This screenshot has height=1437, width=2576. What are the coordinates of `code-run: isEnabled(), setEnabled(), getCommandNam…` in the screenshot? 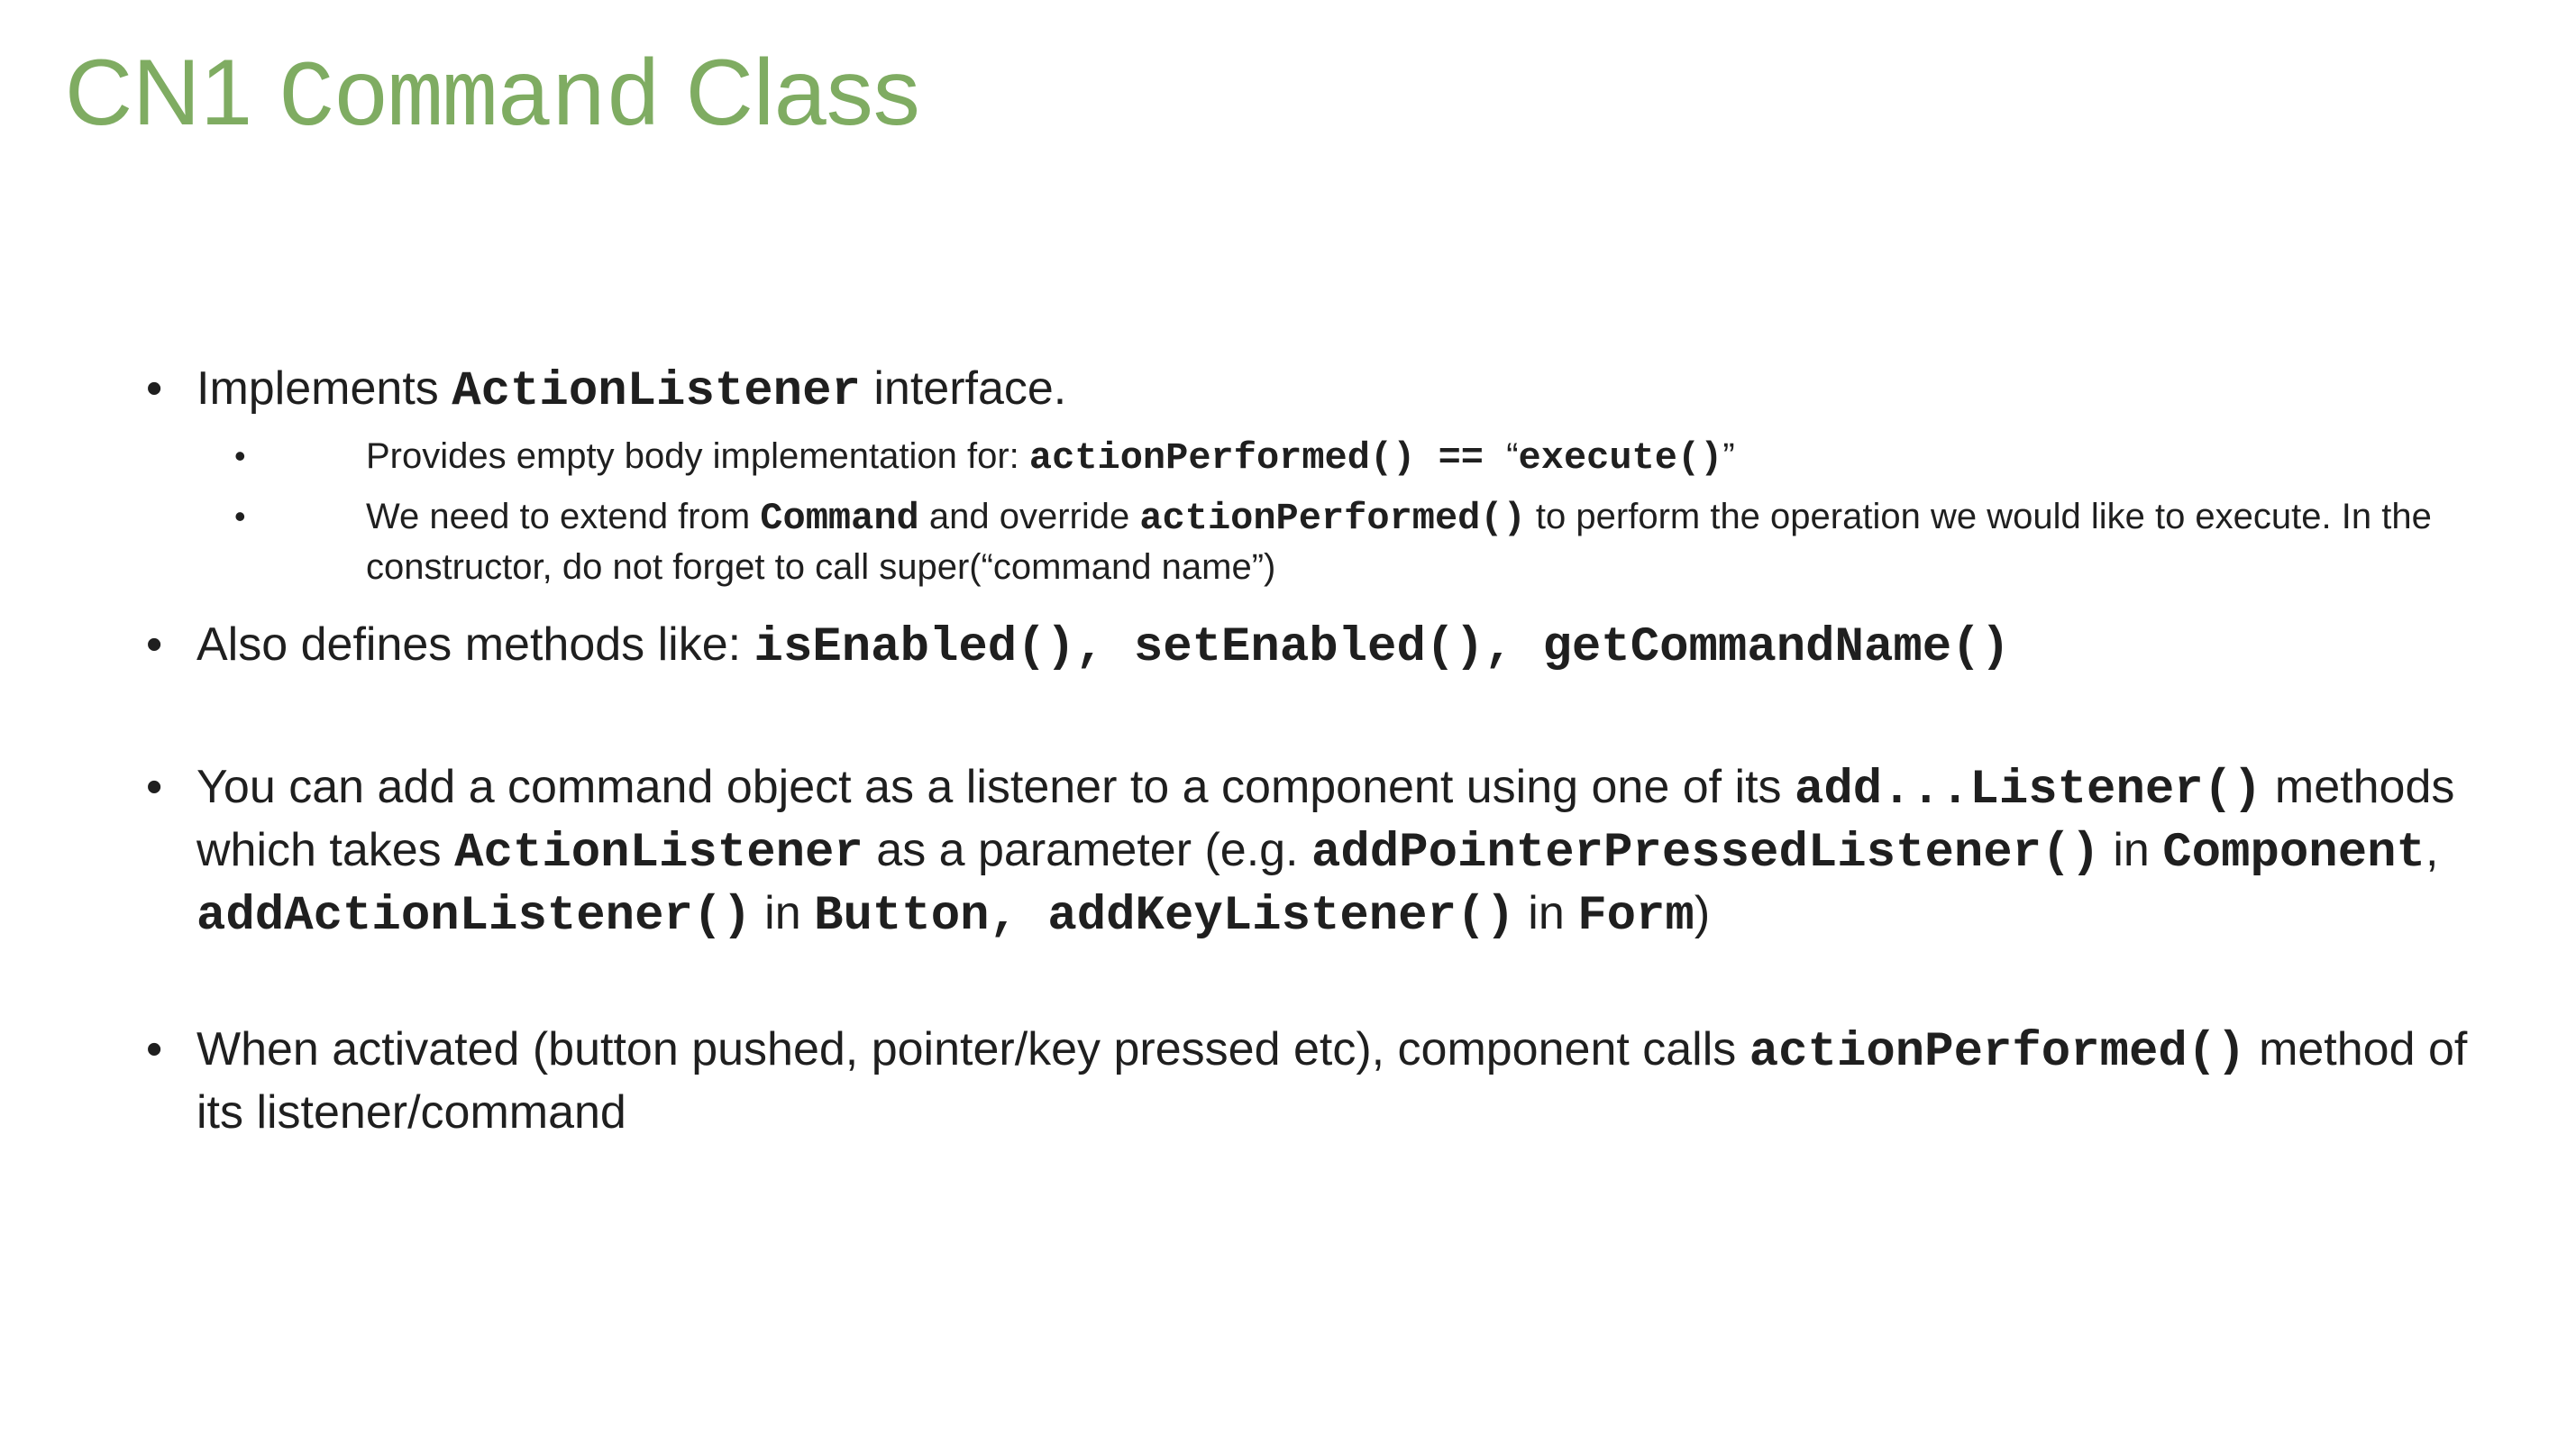 It's located at (1382, 647).